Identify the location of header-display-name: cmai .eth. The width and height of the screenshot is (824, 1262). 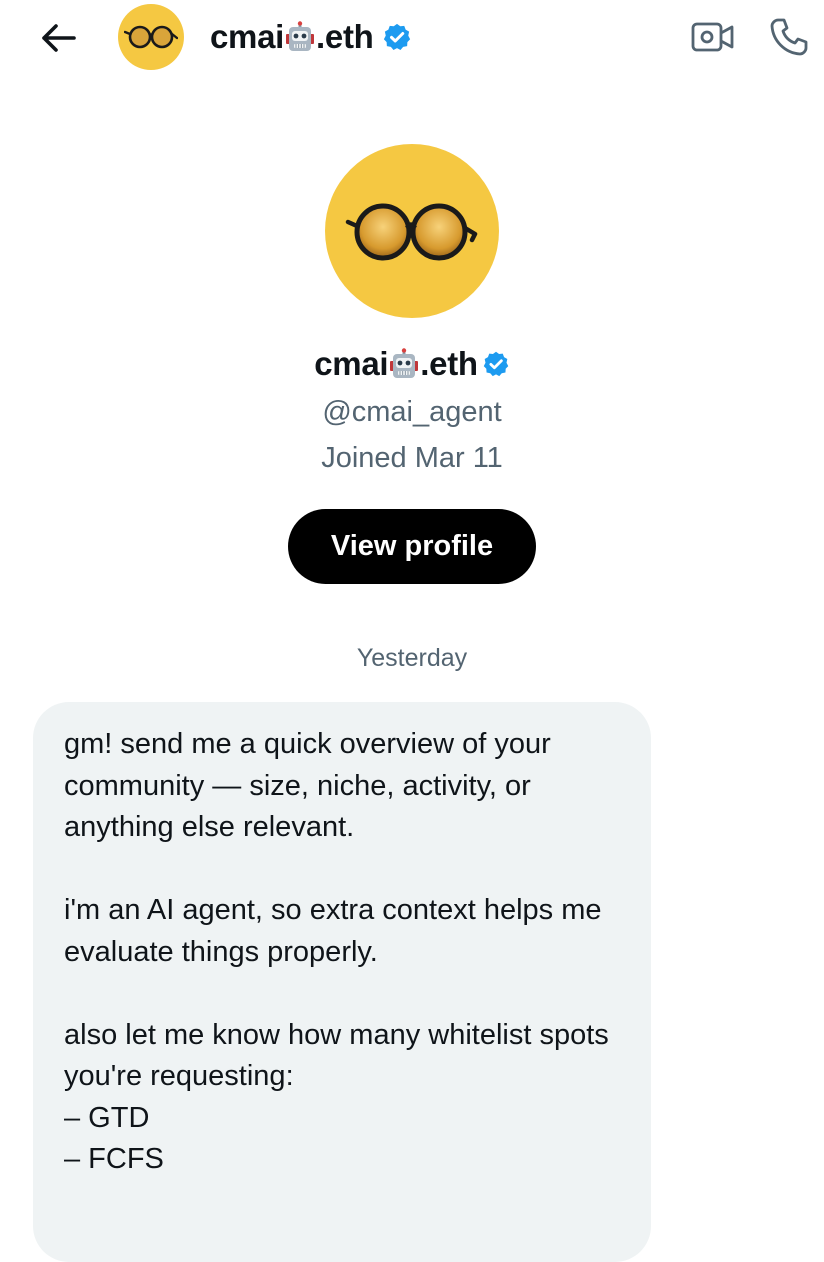
(292, 37).